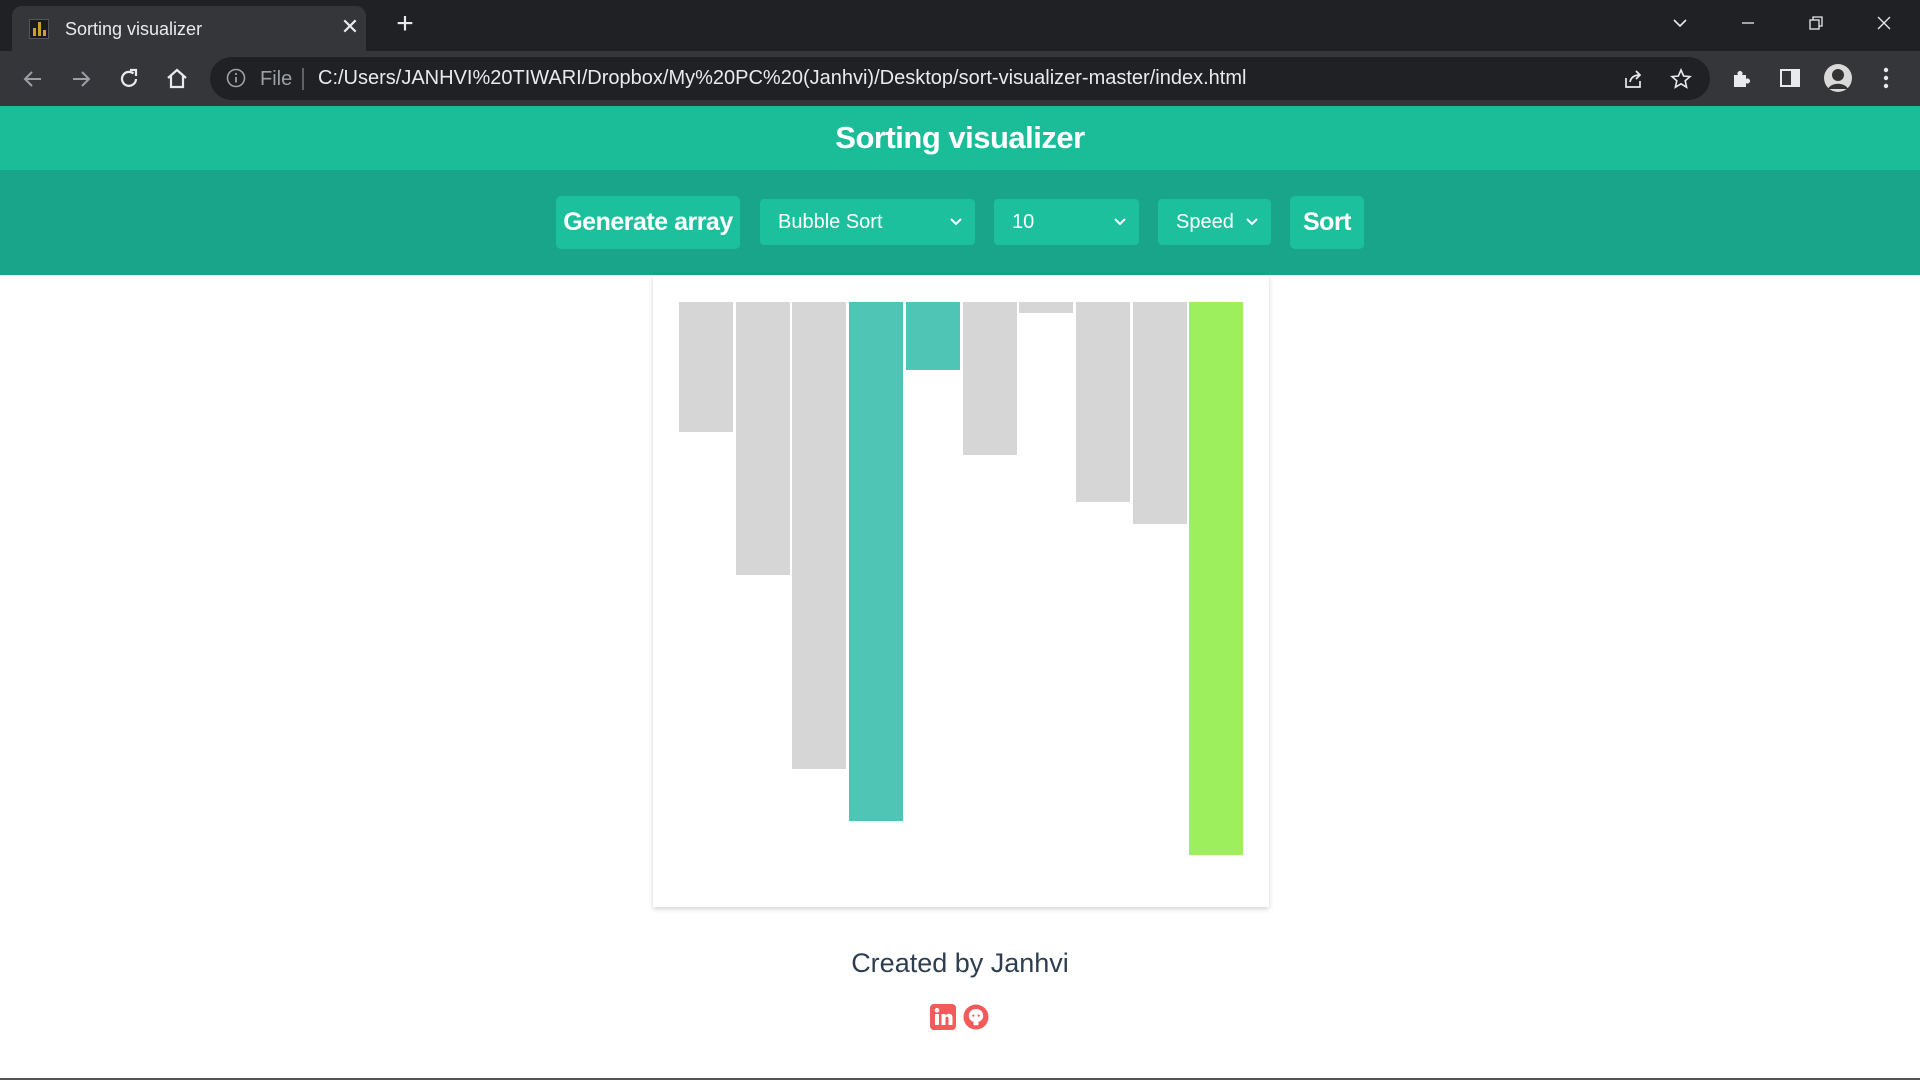 This screenshot has height=1080, width=1920. I want to click on algorithm-select-value: Bubble Sort, so click(830, 221).